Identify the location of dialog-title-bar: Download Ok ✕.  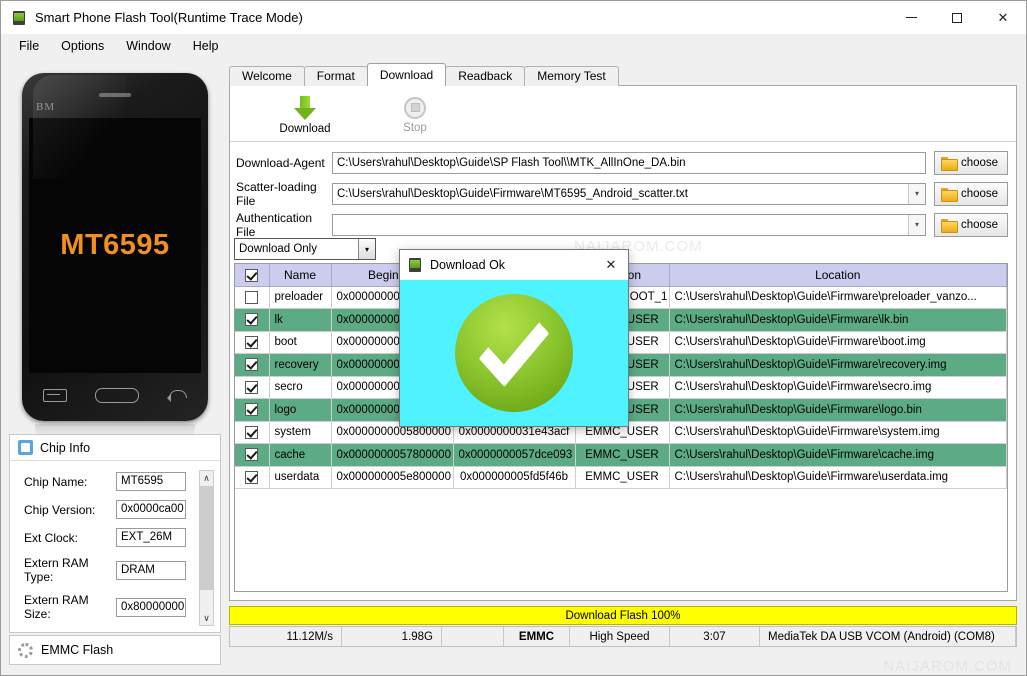
(514, 265).